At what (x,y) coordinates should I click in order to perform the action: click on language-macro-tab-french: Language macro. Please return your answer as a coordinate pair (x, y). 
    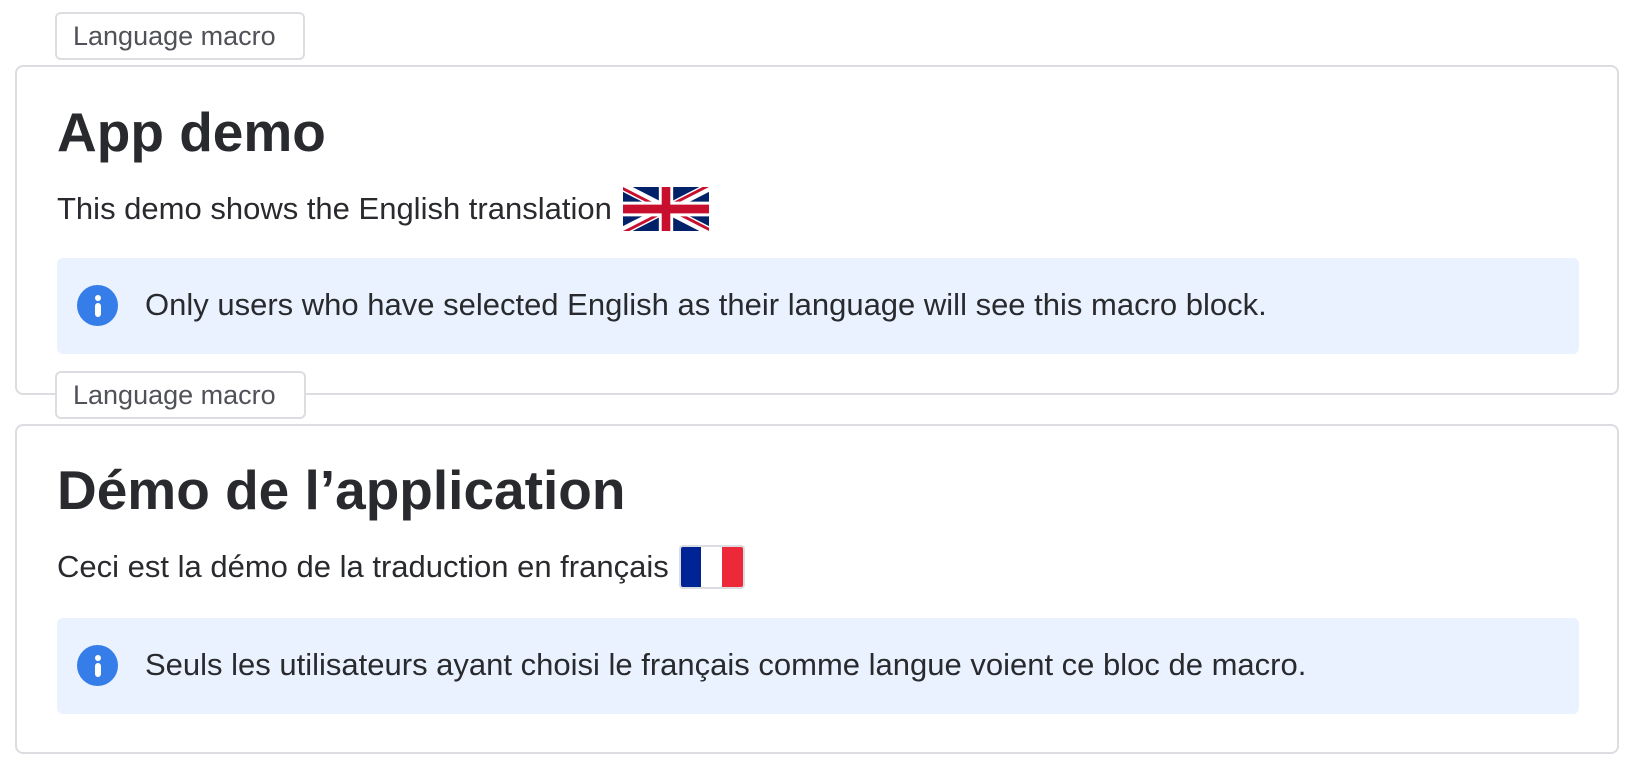
    Looking at the image, I should click on (180, 395).